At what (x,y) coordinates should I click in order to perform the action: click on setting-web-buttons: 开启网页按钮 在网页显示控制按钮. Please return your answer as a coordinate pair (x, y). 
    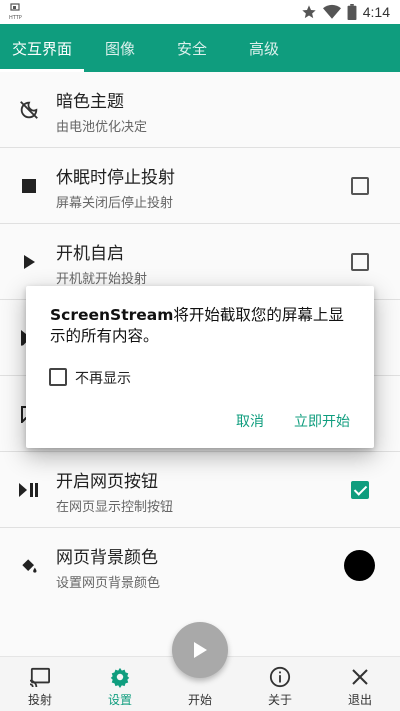
    Looking at the image, I should click on (200, 490).